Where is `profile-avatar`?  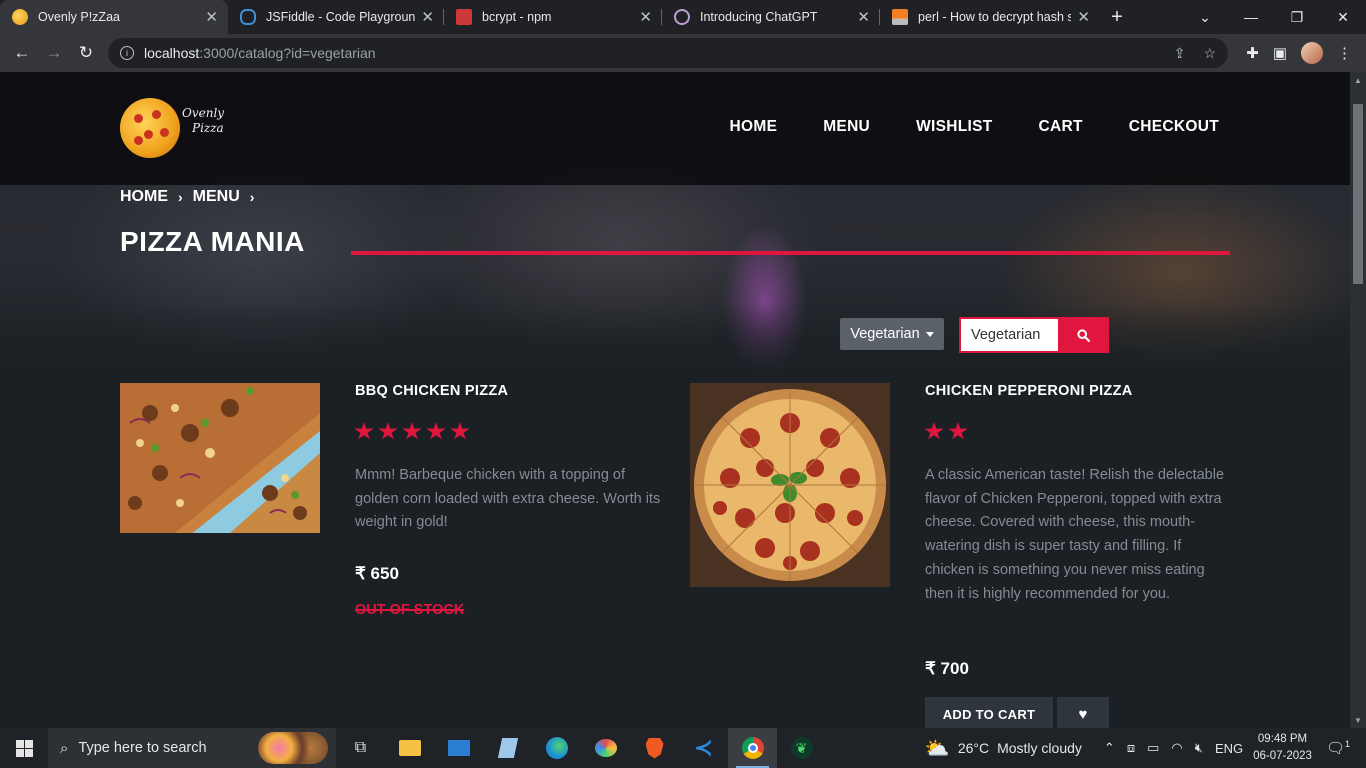 profile-avatar is located at coordinates (1312, 53).